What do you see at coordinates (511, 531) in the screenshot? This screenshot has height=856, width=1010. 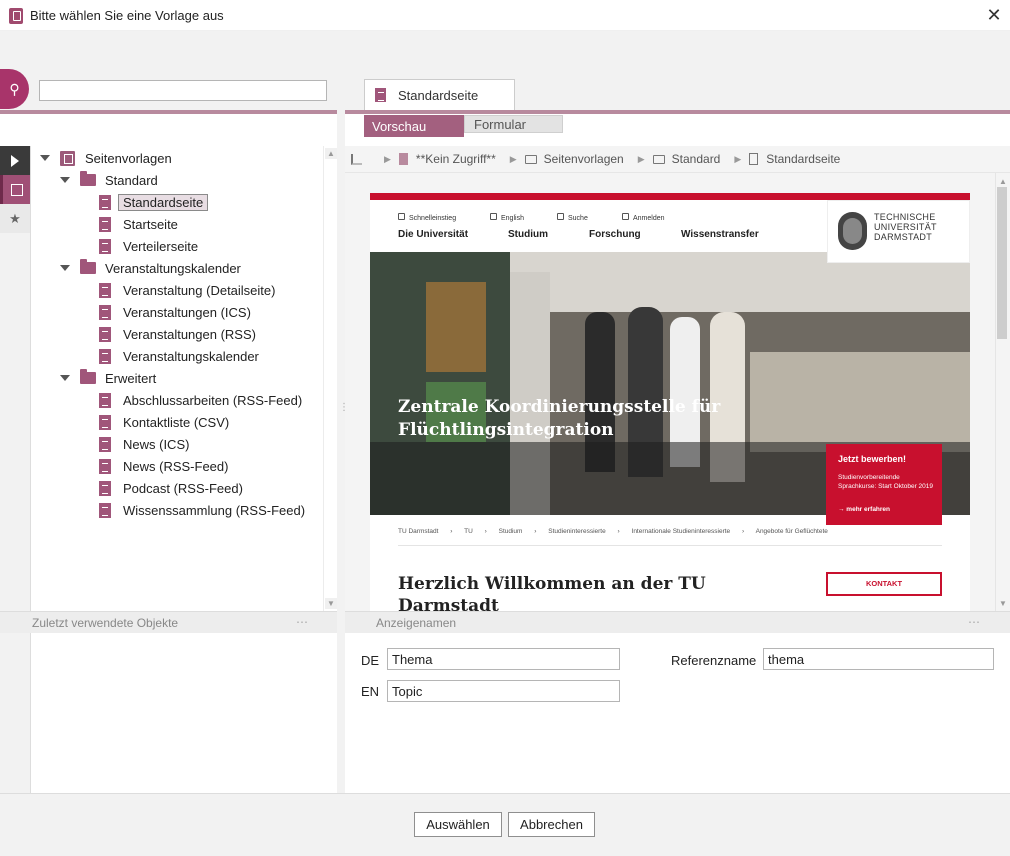 I see `site-crumb: Studium` at bounding box center [511, 531].